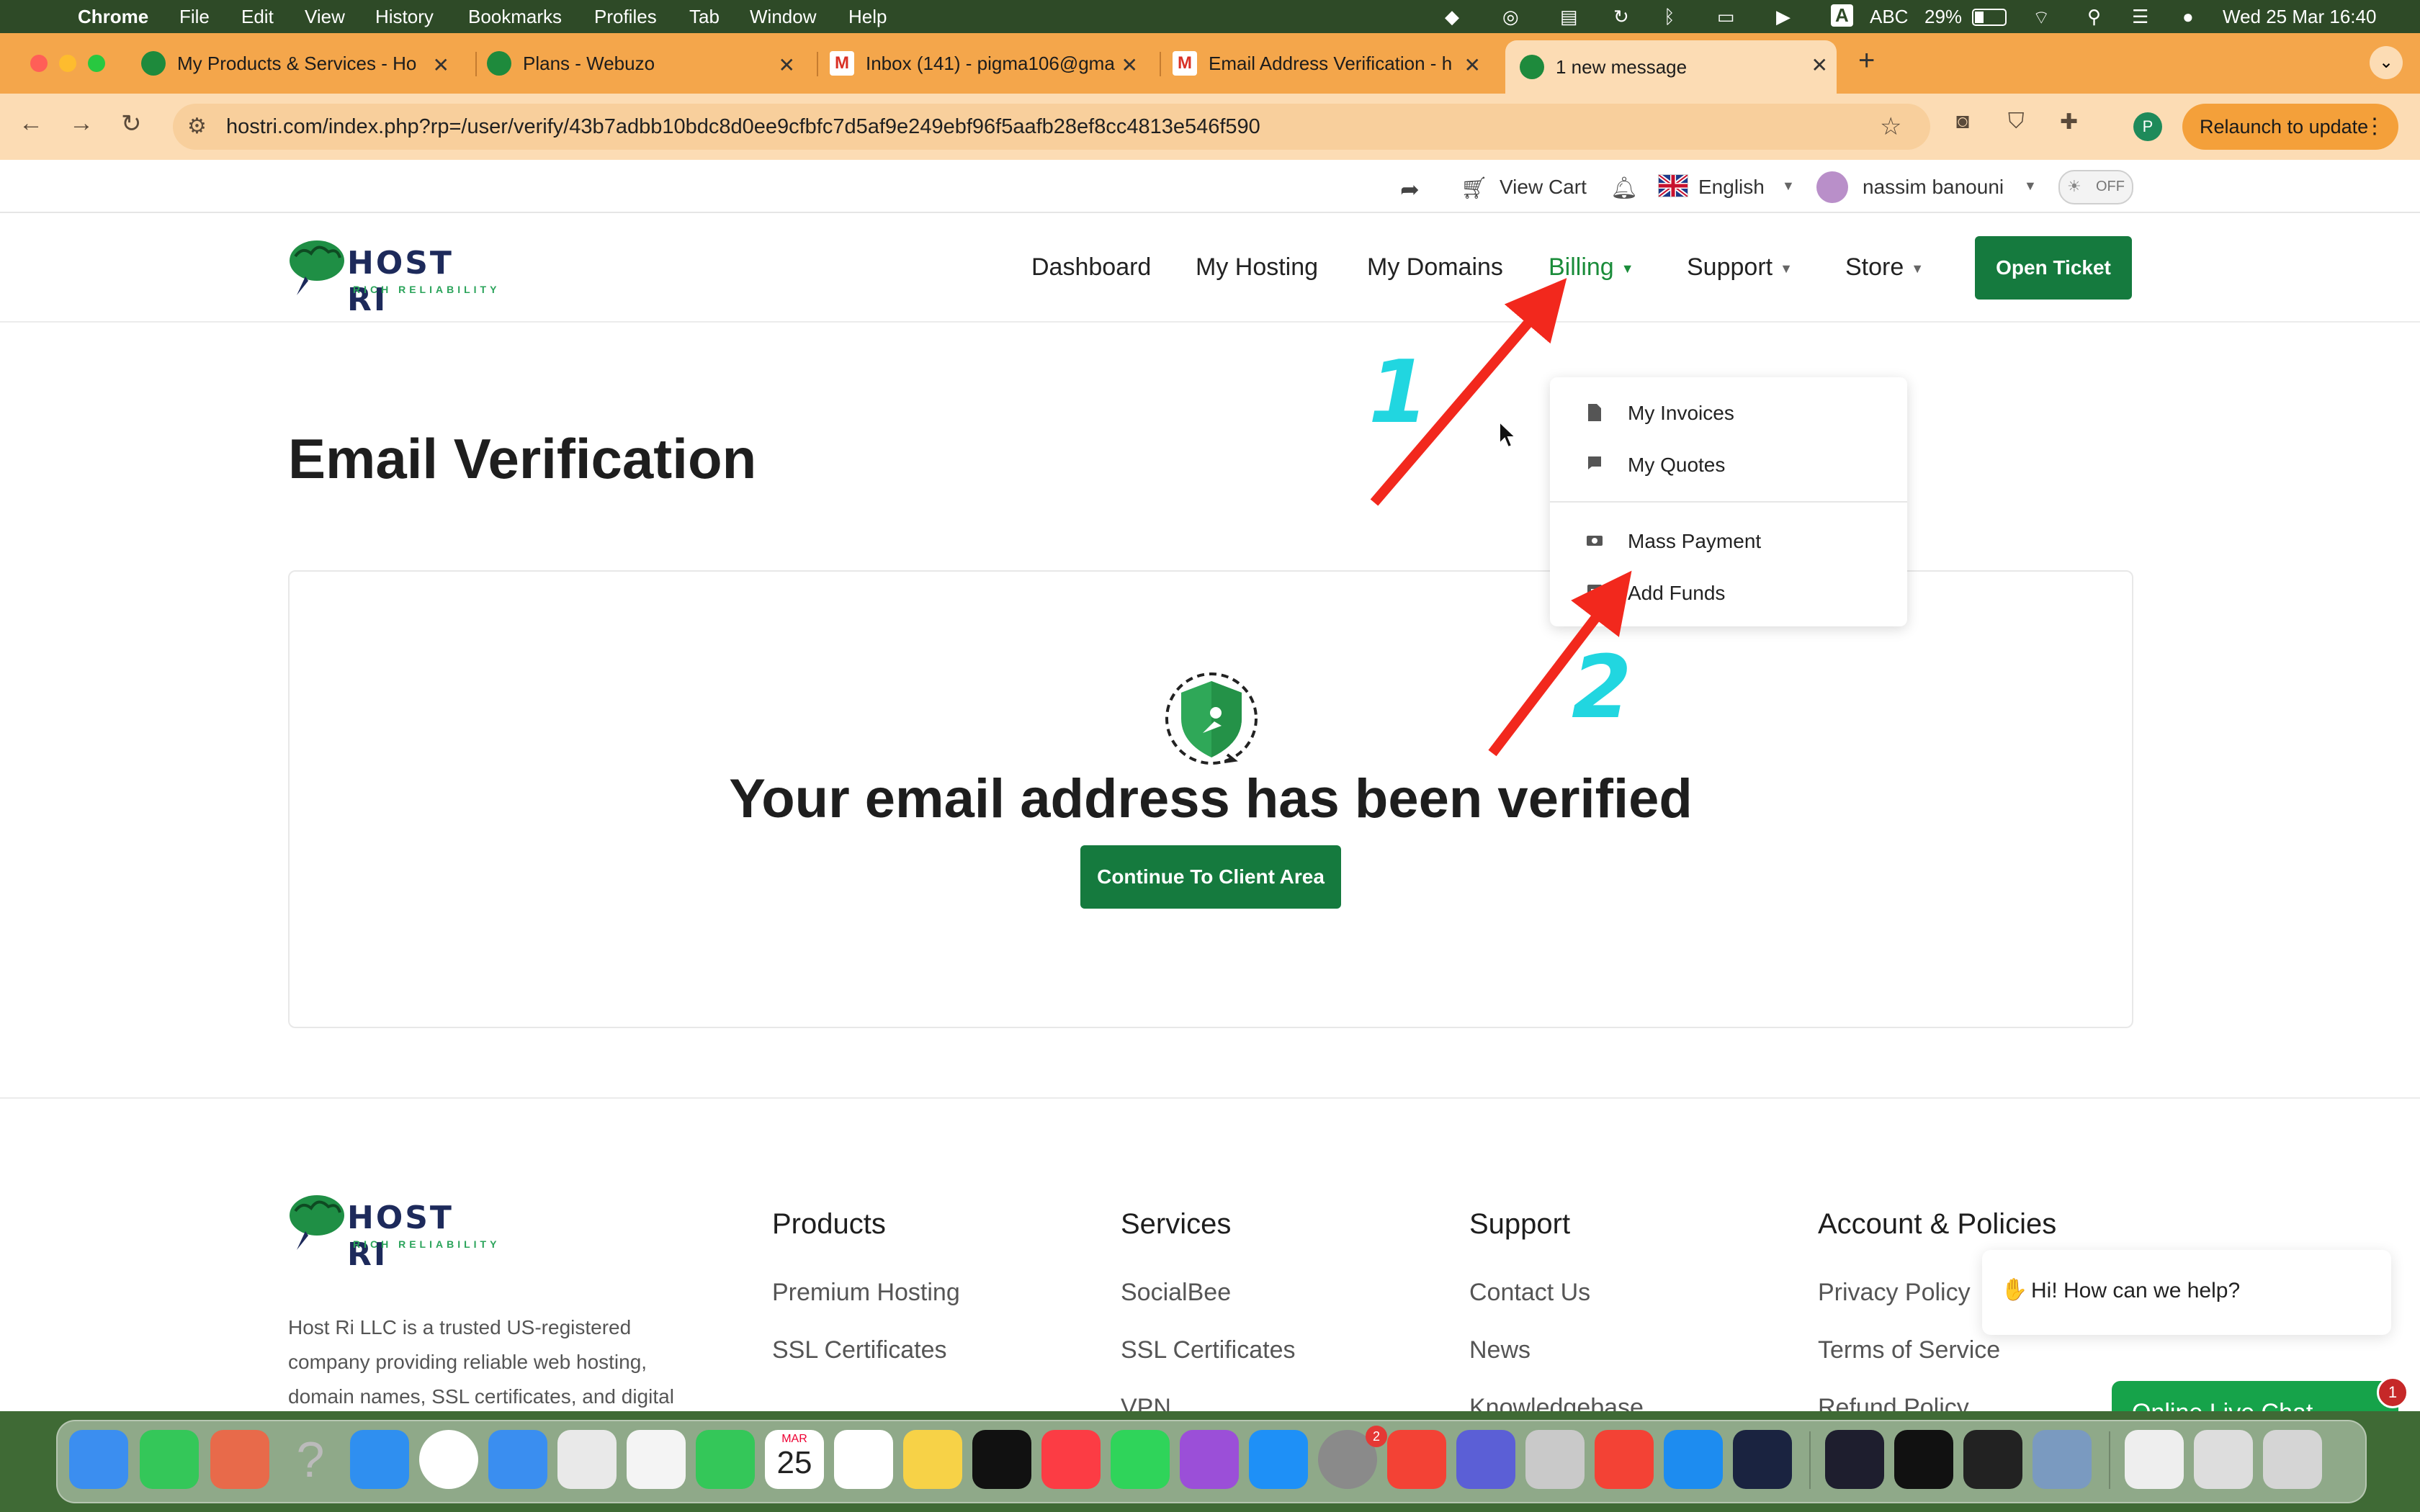 Image resolution: width=2420 pixels, height=1512 pixels. Describe the element at coordinates (1693, 1459) in the screenshot. I see `sync-app-icon` at that location.